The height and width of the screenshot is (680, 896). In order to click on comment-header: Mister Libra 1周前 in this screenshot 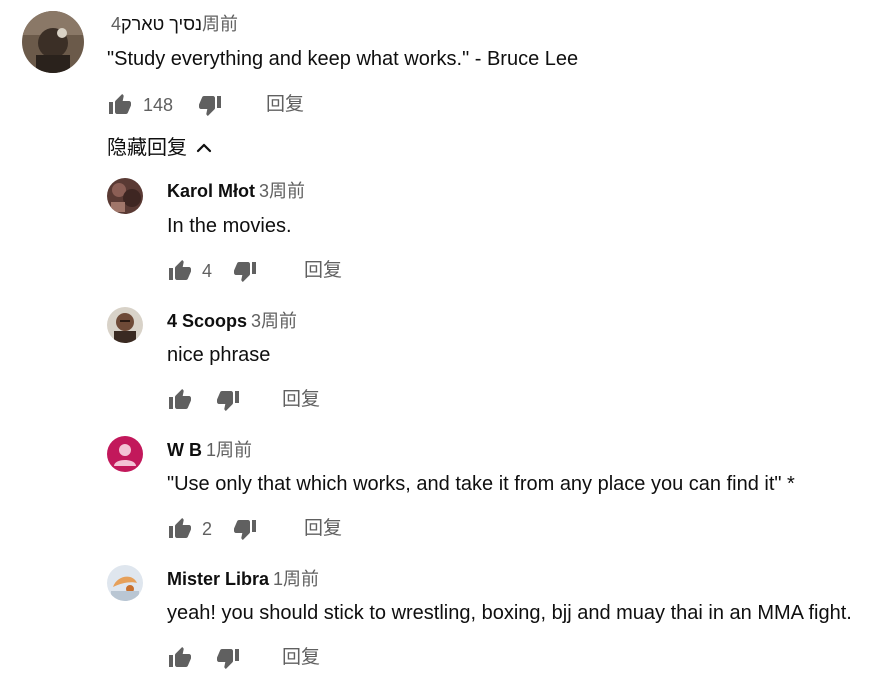, I will do `click(243, 579)`.